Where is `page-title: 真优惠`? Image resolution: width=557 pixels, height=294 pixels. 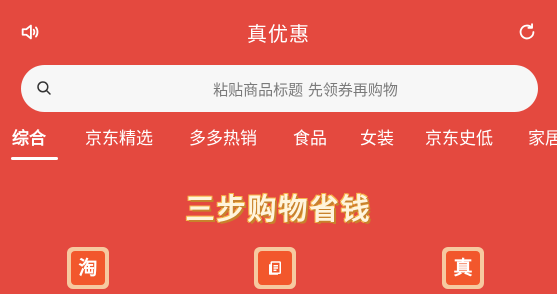 page-title: 真优惠 is located at coordinates (278, 34).